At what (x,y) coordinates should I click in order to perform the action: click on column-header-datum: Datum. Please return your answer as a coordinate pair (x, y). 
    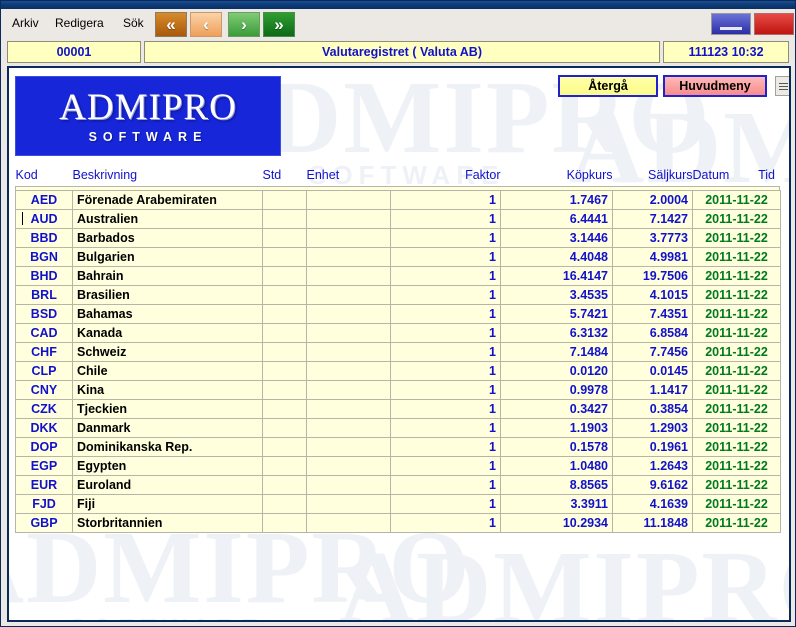
    Looking at the image, I should click on (711, 175).